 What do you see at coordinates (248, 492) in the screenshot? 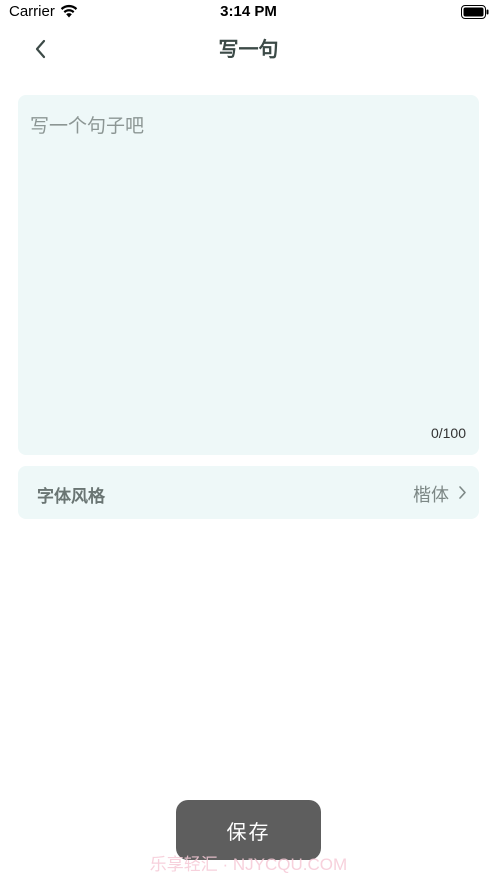
I see `font-style-selector: 字体风格 楷体` at bounding box center [248, 492].